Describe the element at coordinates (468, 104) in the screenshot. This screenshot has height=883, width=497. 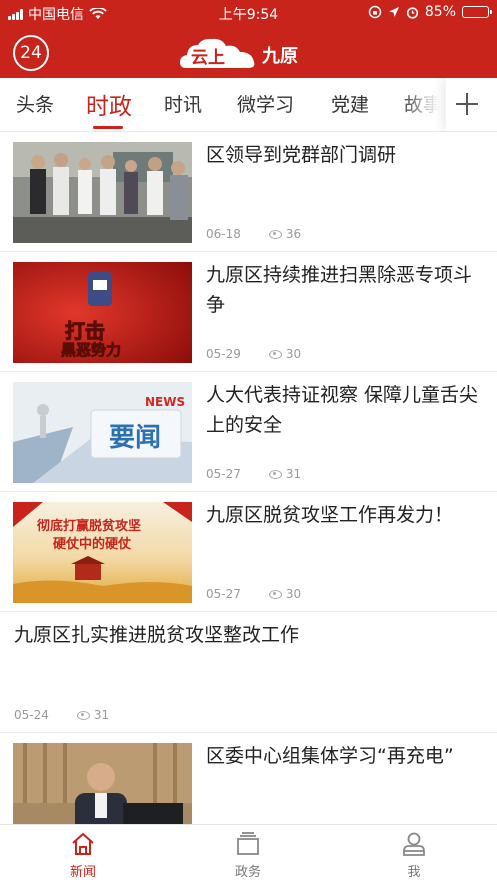
I see `add-channel-button` at that location.